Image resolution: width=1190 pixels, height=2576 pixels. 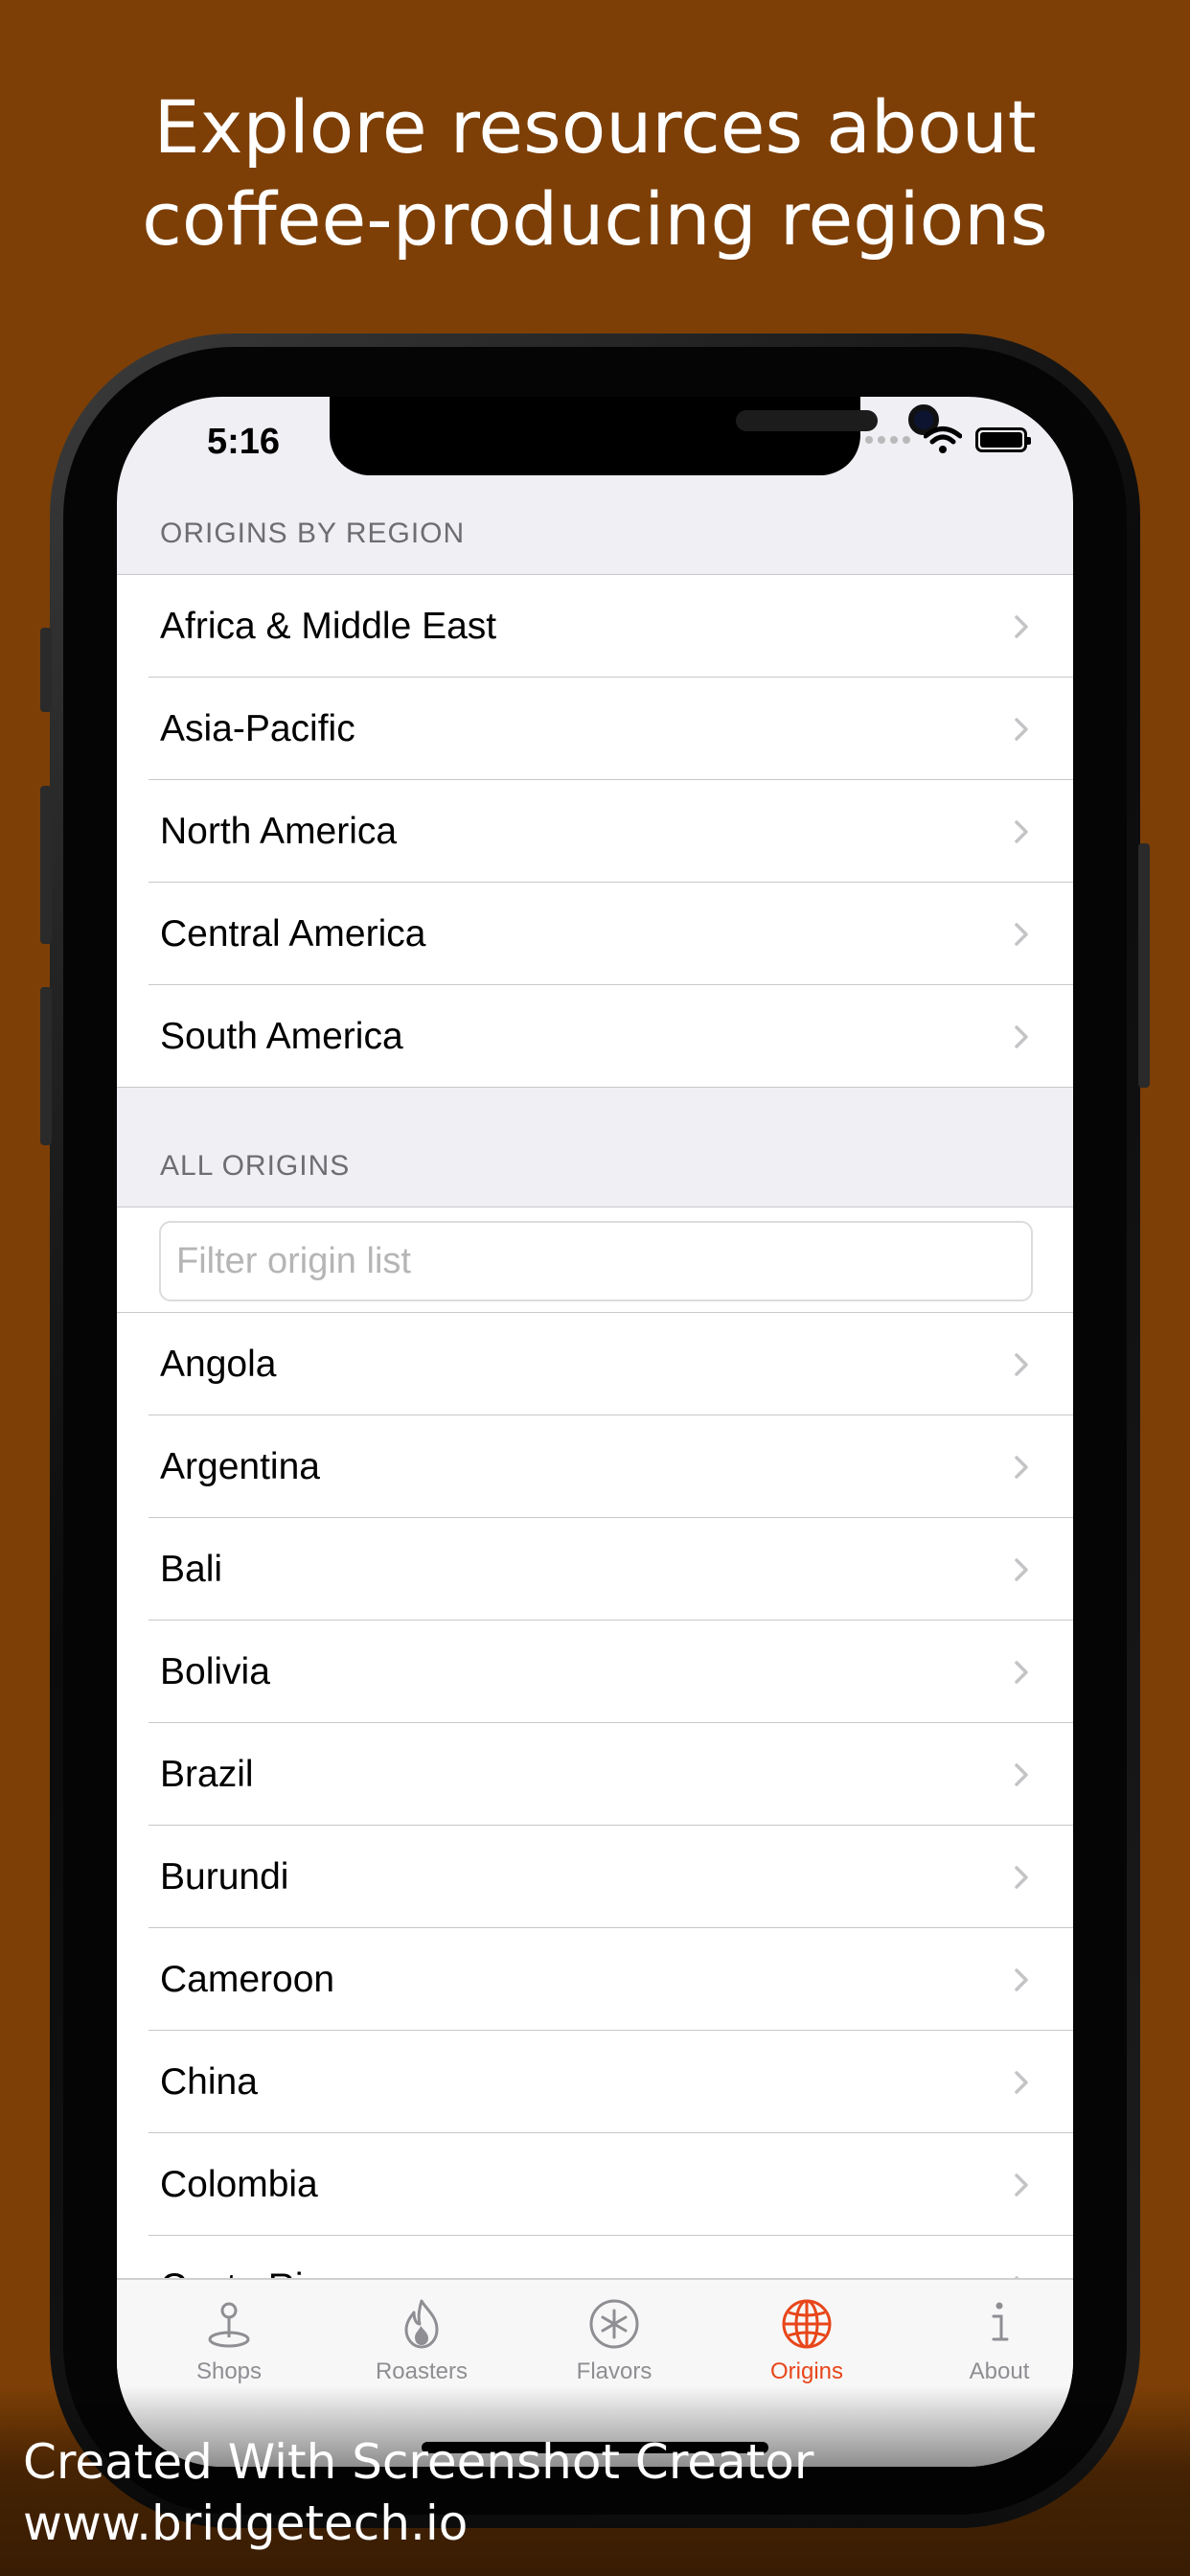 I want to click on filter-container, so click(x=595, y=1260).